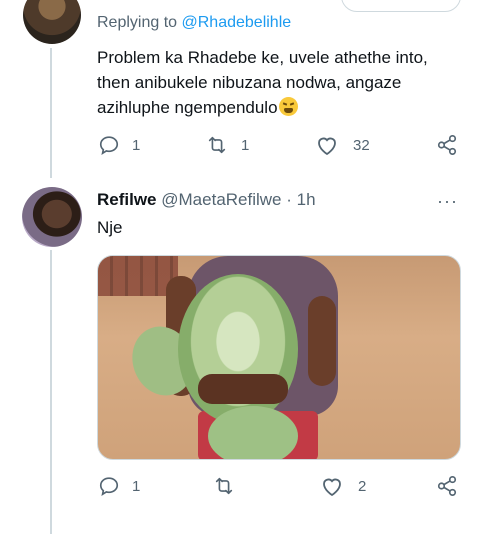  What do you see at coordinates (187, 107) in the screenshot?
I see `tweet-text-line-3: azihluphe ngempendulo` at bounding box center [187, 107].